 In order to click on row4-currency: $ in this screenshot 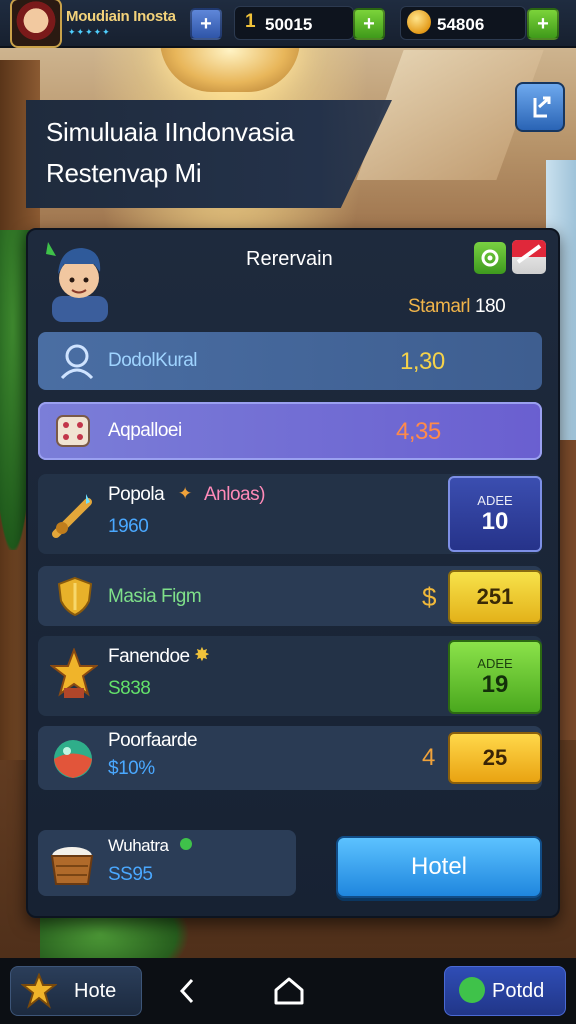, I will do `click(429, 597)`.